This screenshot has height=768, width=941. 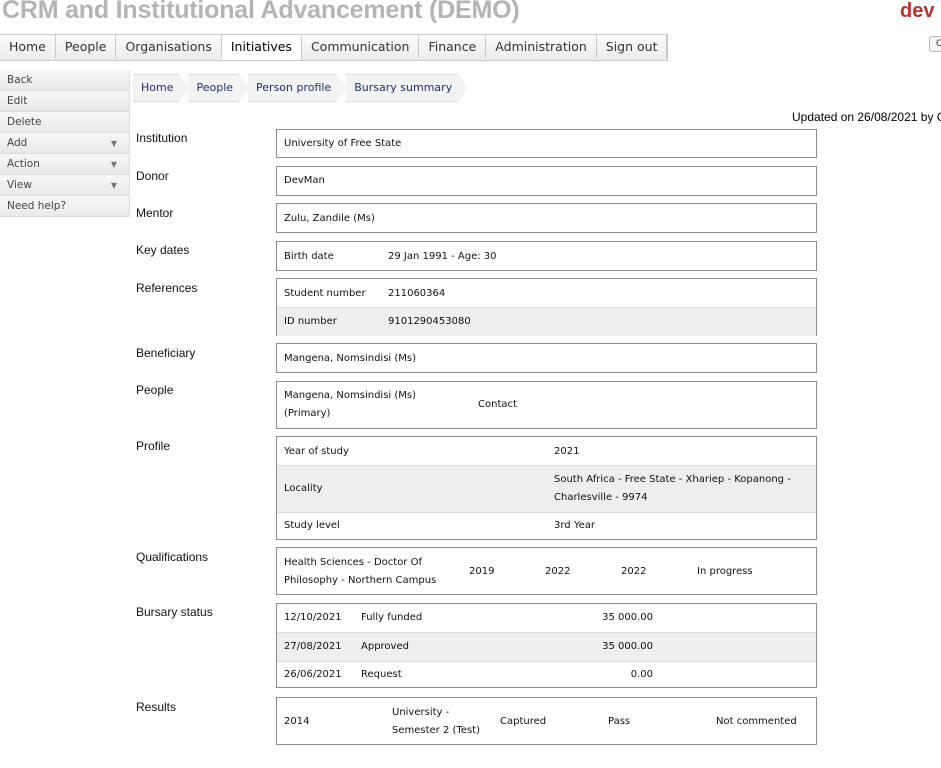 What do you see at coordinates (546, 358) in the screenshot?
I see `beneficiary-box: Mangena, Nomsindisi (Ms)` at bounding box center [546, 358].